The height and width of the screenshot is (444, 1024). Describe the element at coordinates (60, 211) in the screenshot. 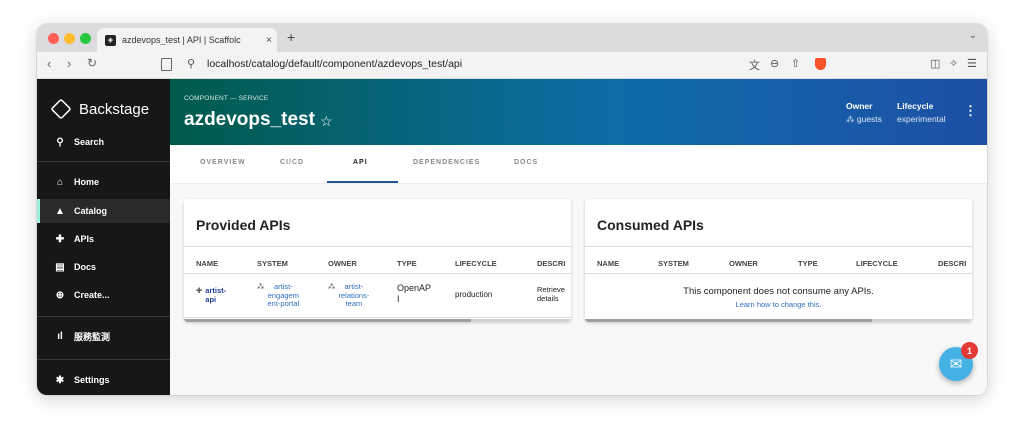

I see `catalog-icon: ▲` at that location.